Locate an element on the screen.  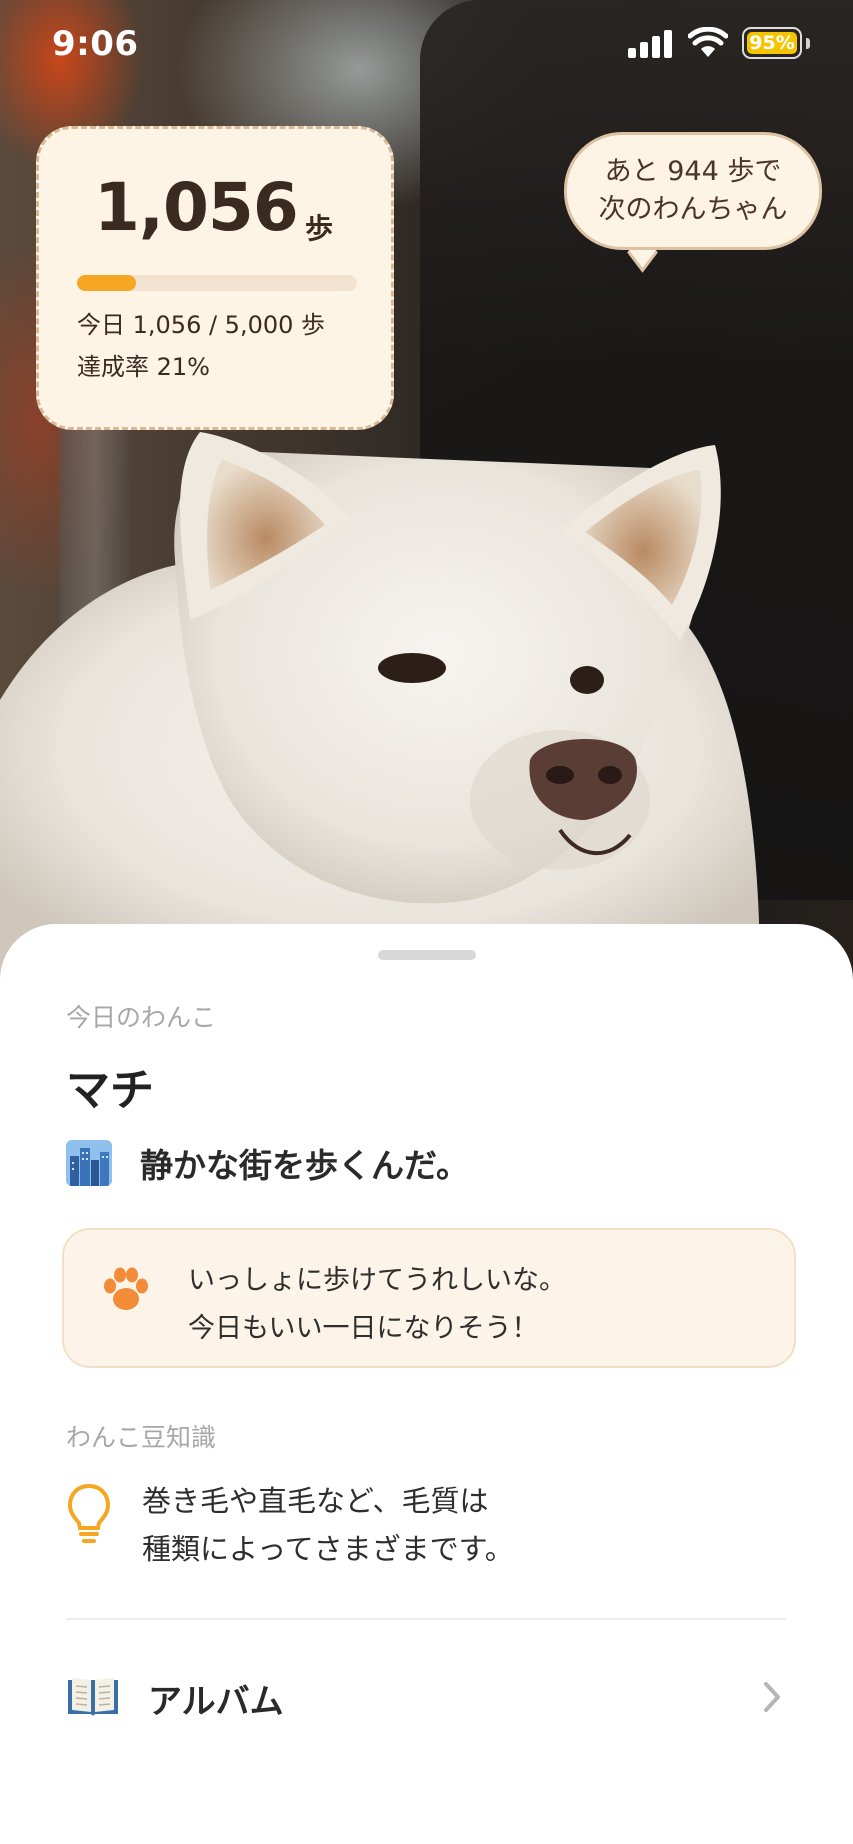
step-counter-card: 1,056 歩 今日 1,056 / 5,000 歩 達成率 21% is located at coordinates (215, 278).